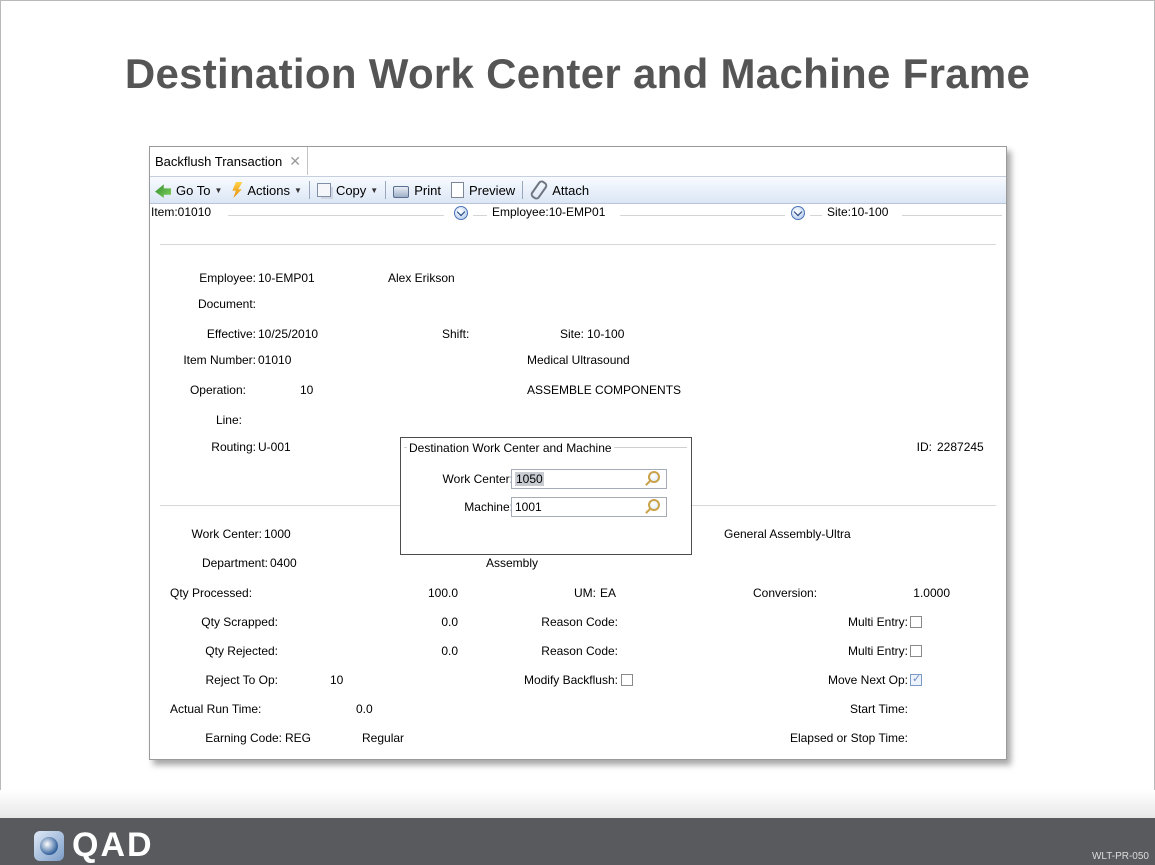 The image size is (1155, 865). Describe the element at coordinates (924, 447) in the screenshot. I see `id-label: ID:` at that location.